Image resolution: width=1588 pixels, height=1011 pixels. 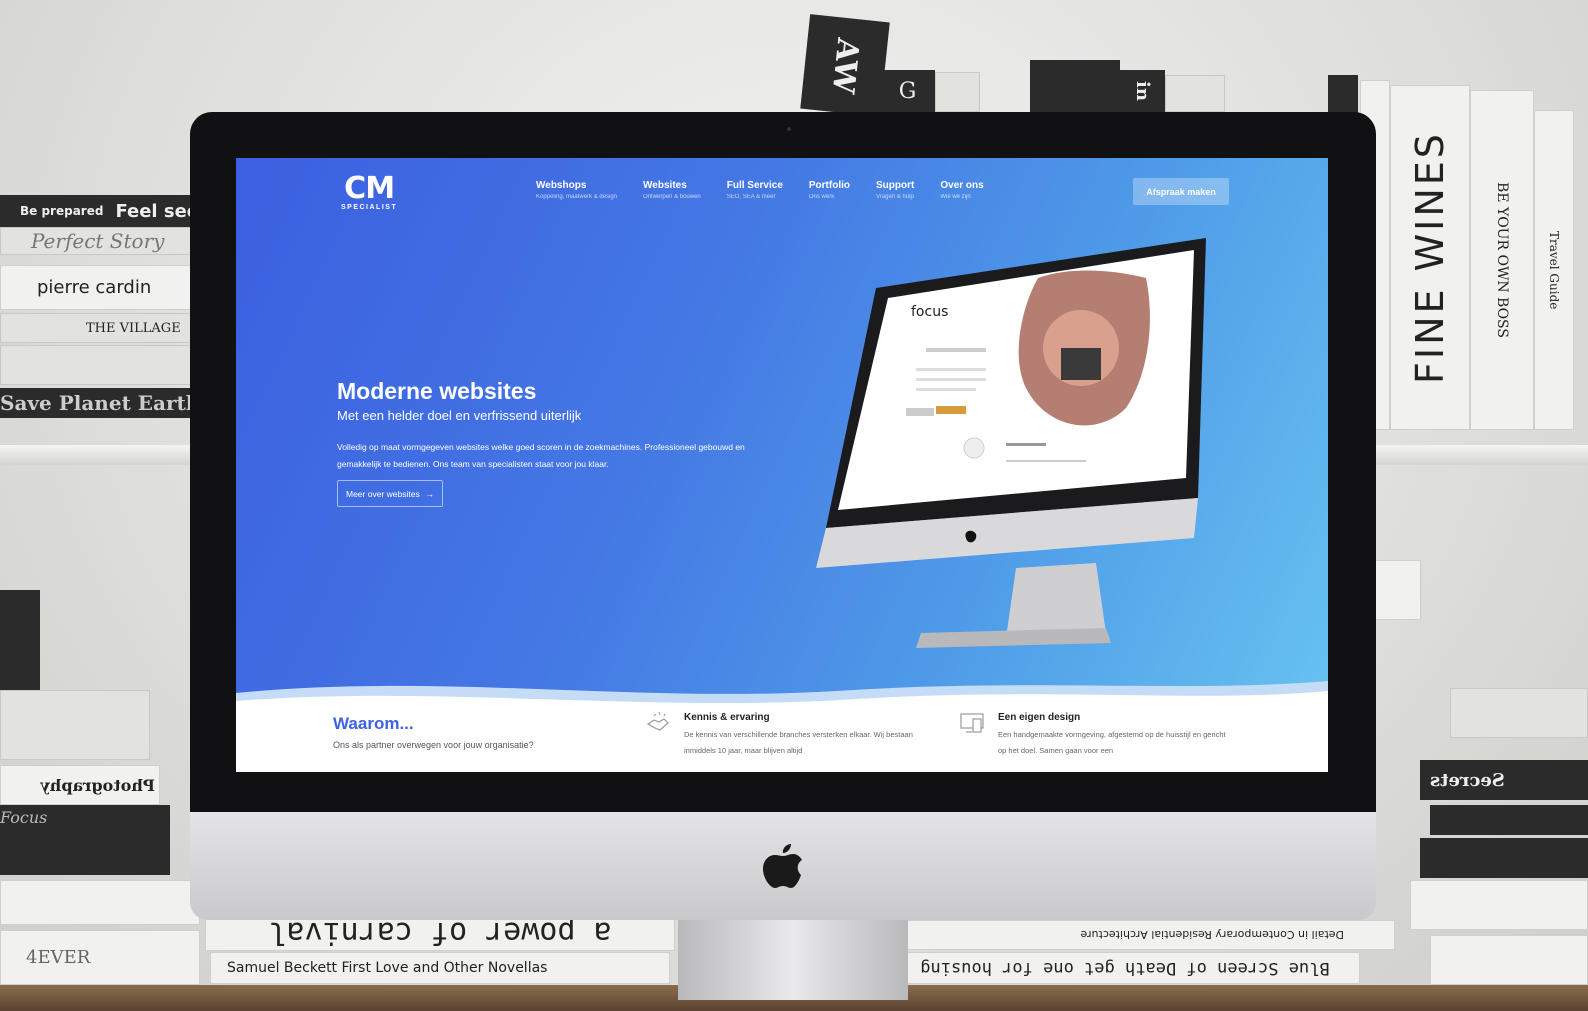 What do you see at coordinates (1430, 257) in the screenshot?
I see `book-right-3: FINE WINES` at bounding box center [1430, 257].